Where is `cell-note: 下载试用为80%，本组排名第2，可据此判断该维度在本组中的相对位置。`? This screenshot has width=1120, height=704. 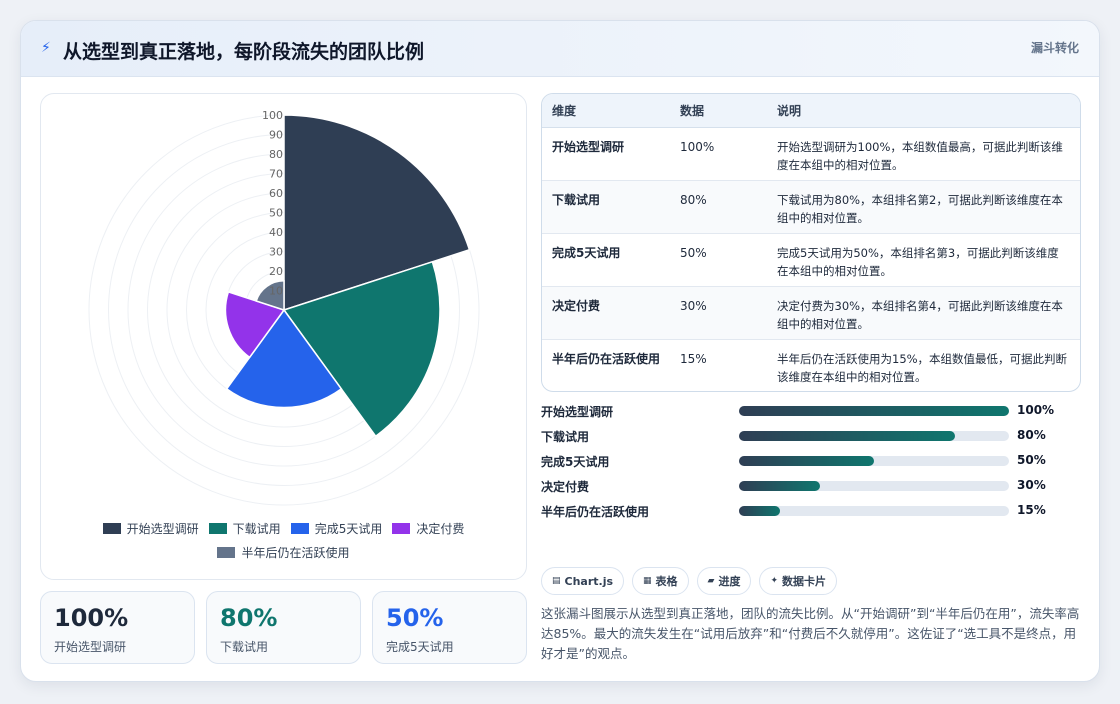 cell-note: 下载试用为80%，本组排名第2，可据此判断该维度在本组中的相对位置。 is located at coordinates (920, 208).